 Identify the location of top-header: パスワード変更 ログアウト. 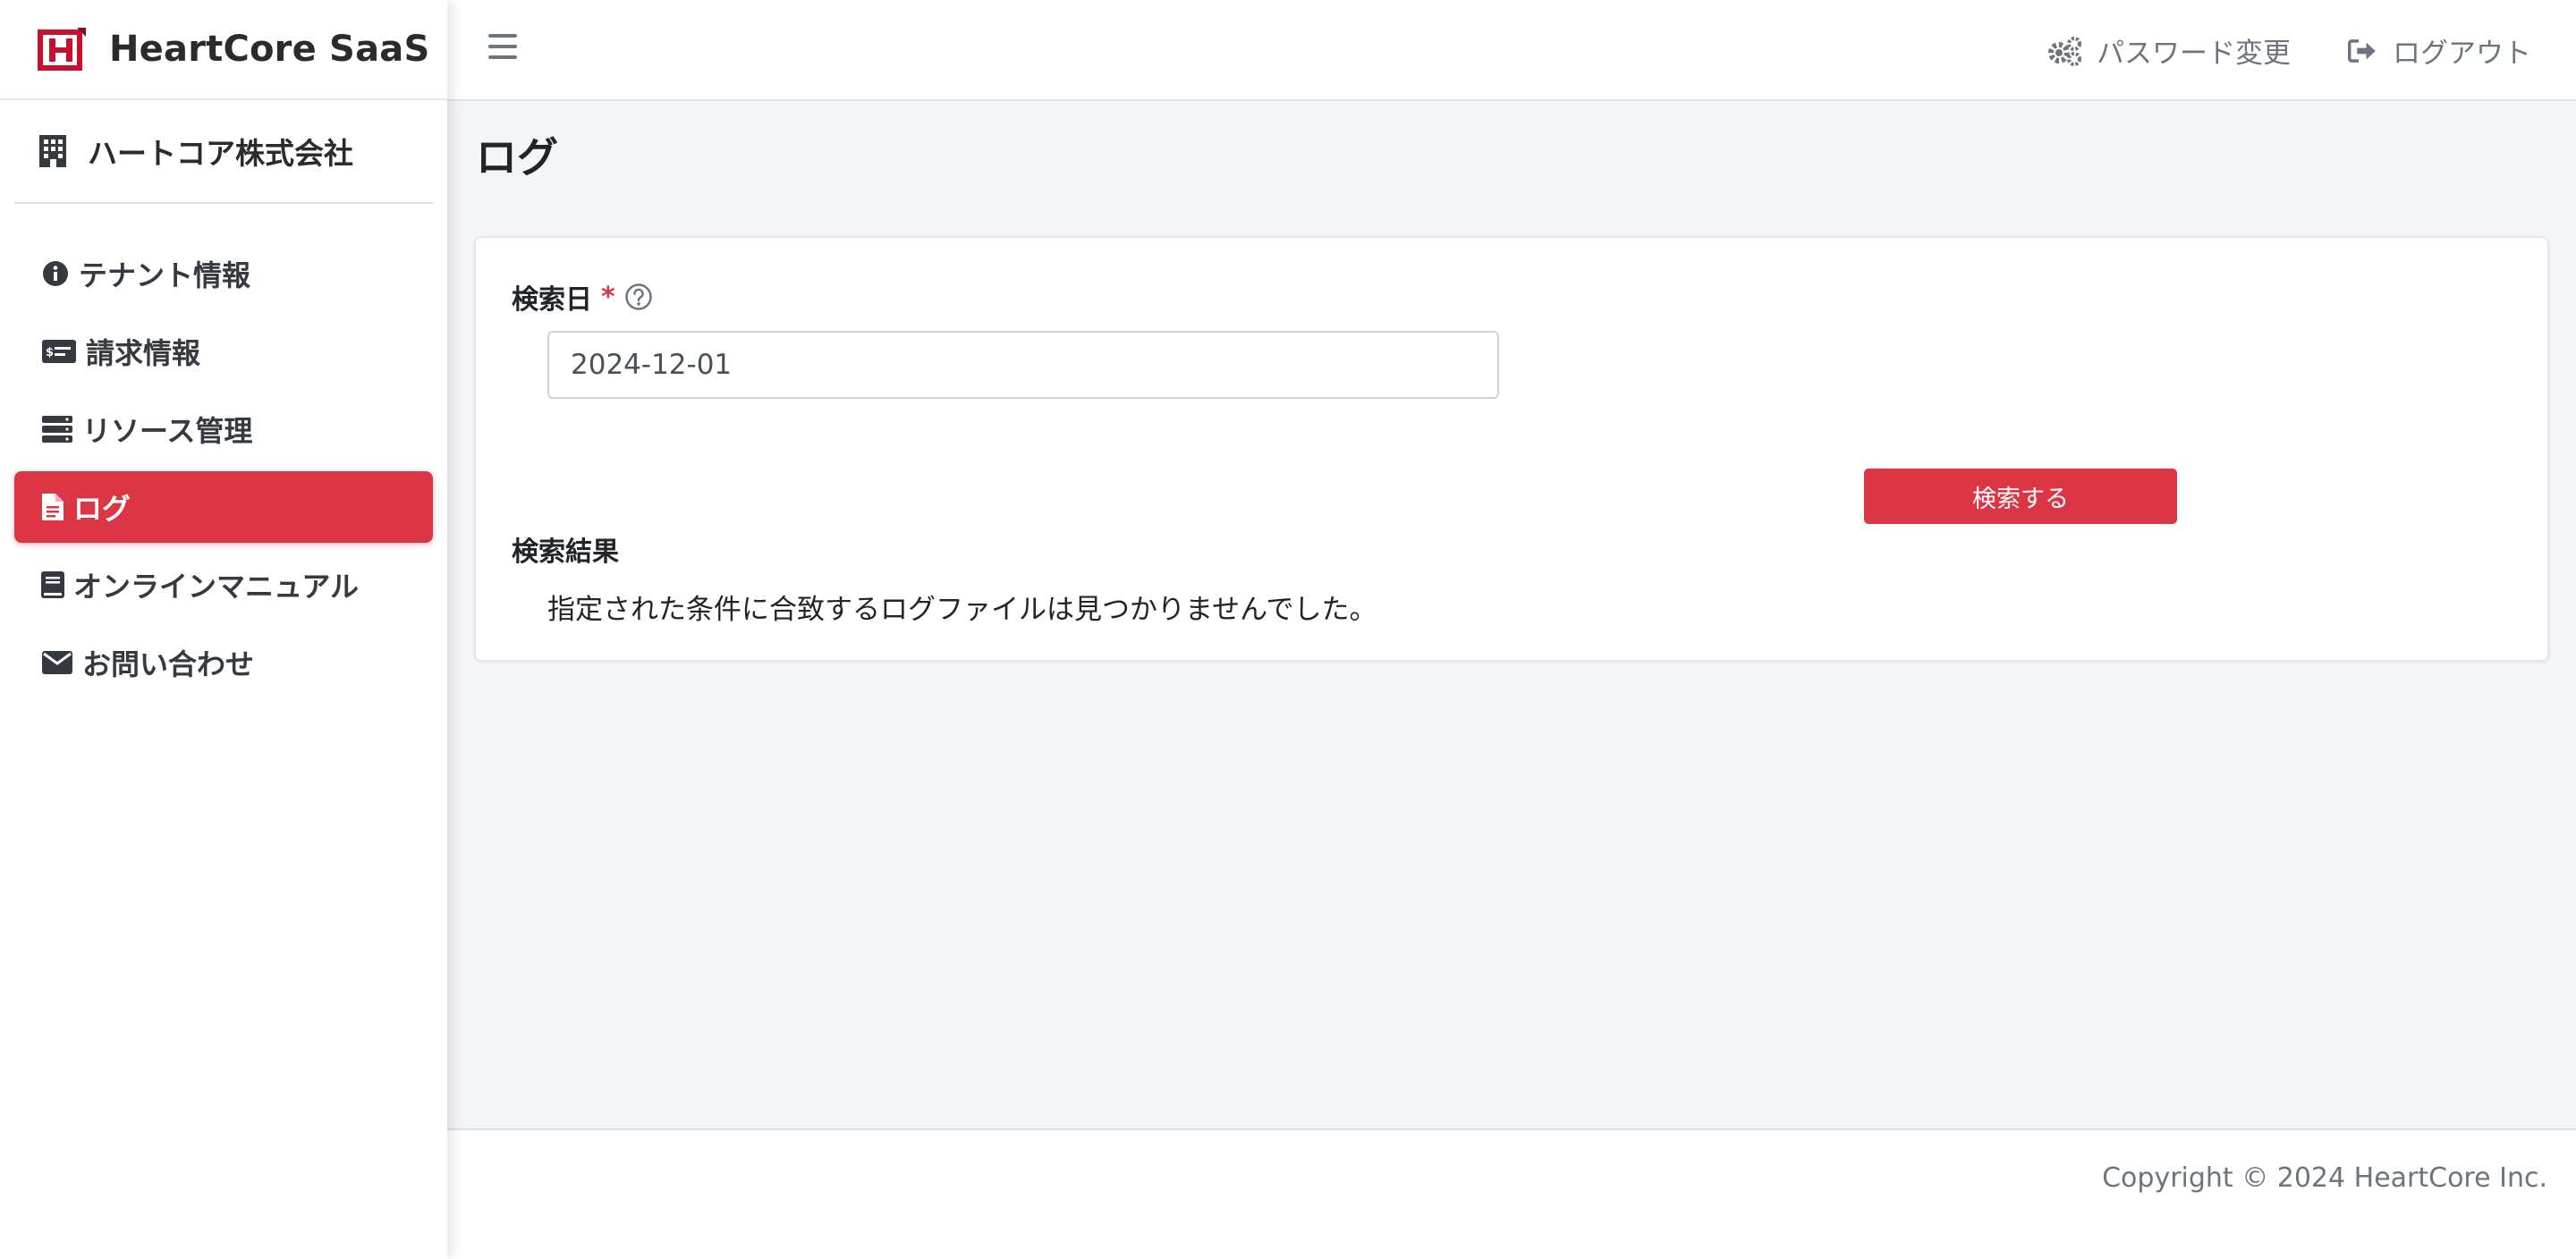
(1511, 50).